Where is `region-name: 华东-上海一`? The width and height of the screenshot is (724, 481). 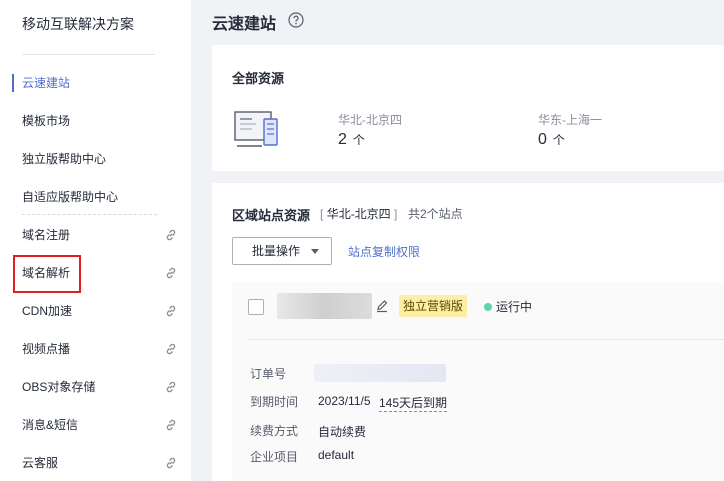 region-name: 华东-上海一 is located at coordinates (570, 120).